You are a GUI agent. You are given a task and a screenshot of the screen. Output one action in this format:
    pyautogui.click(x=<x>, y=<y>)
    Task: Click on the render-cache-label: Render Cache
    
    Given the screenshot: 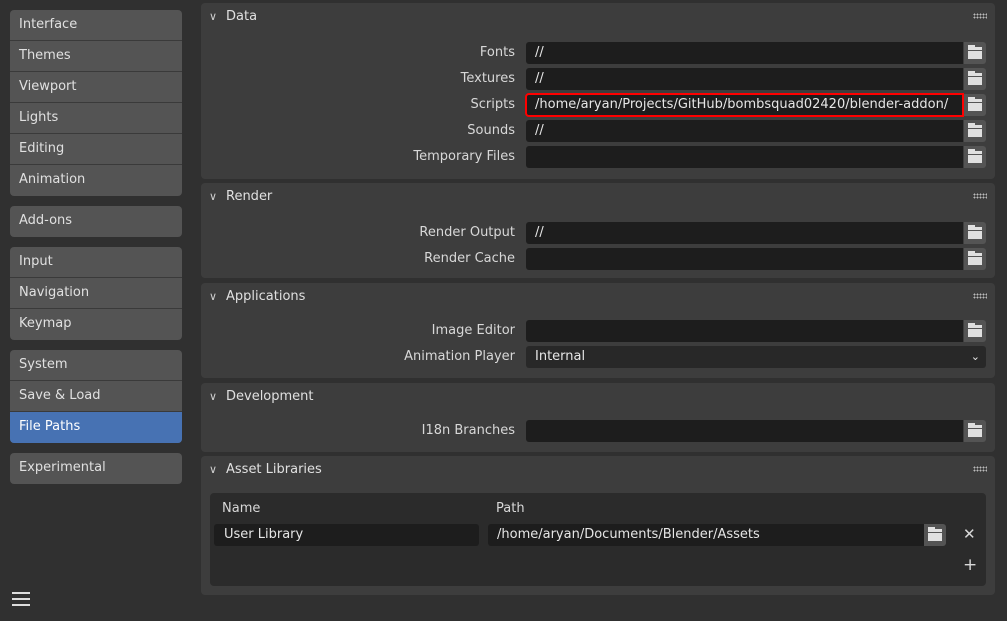 What is the action you would take?
    pyautogui.click(x=469, y=258)
    